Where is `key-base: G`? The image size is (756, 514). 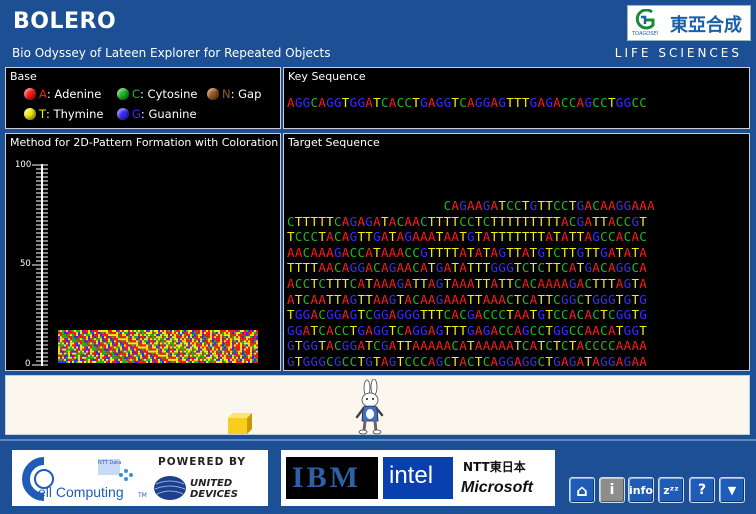
key-base: G is located at coordinates (337, 102).